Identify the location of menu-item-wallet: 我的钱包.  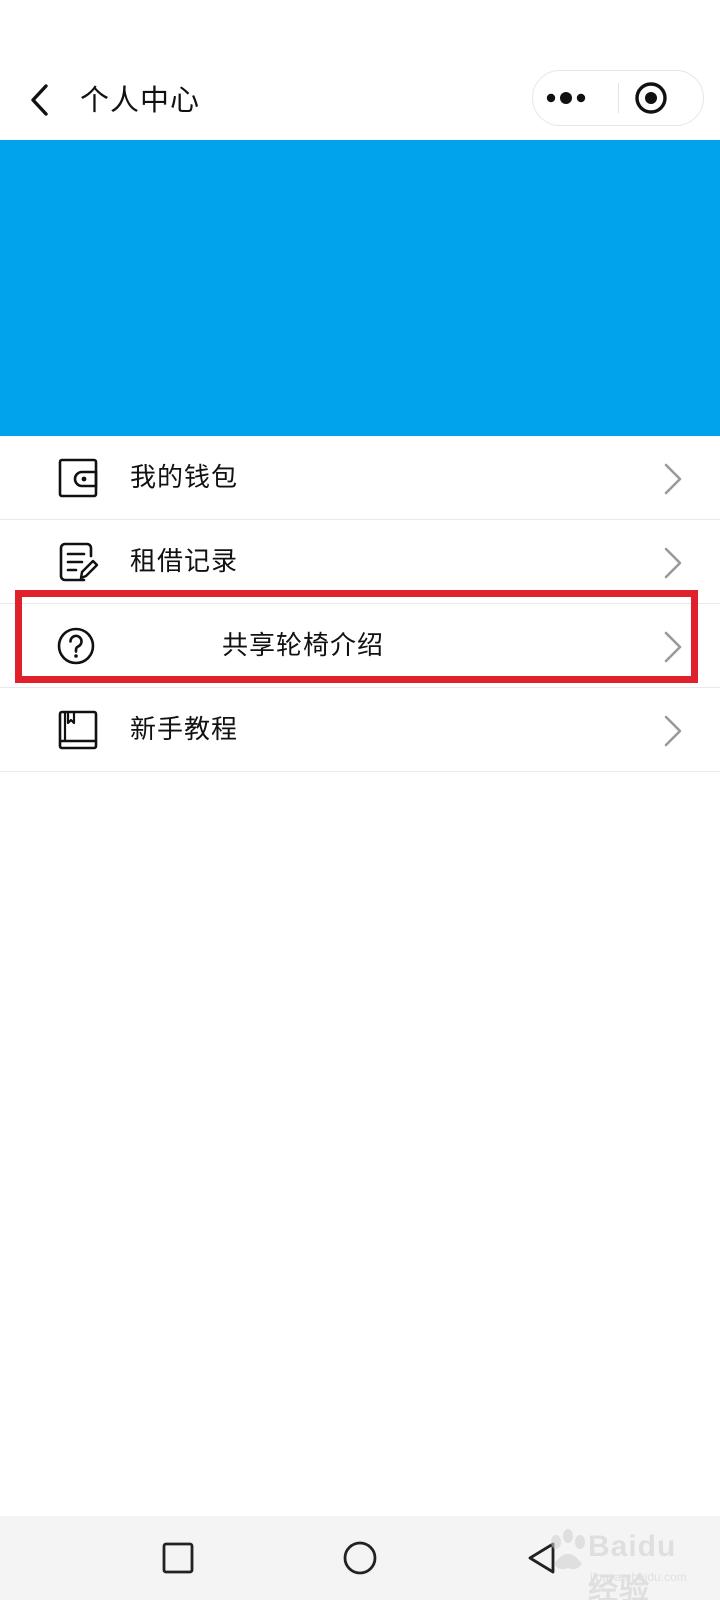
(360, 478).